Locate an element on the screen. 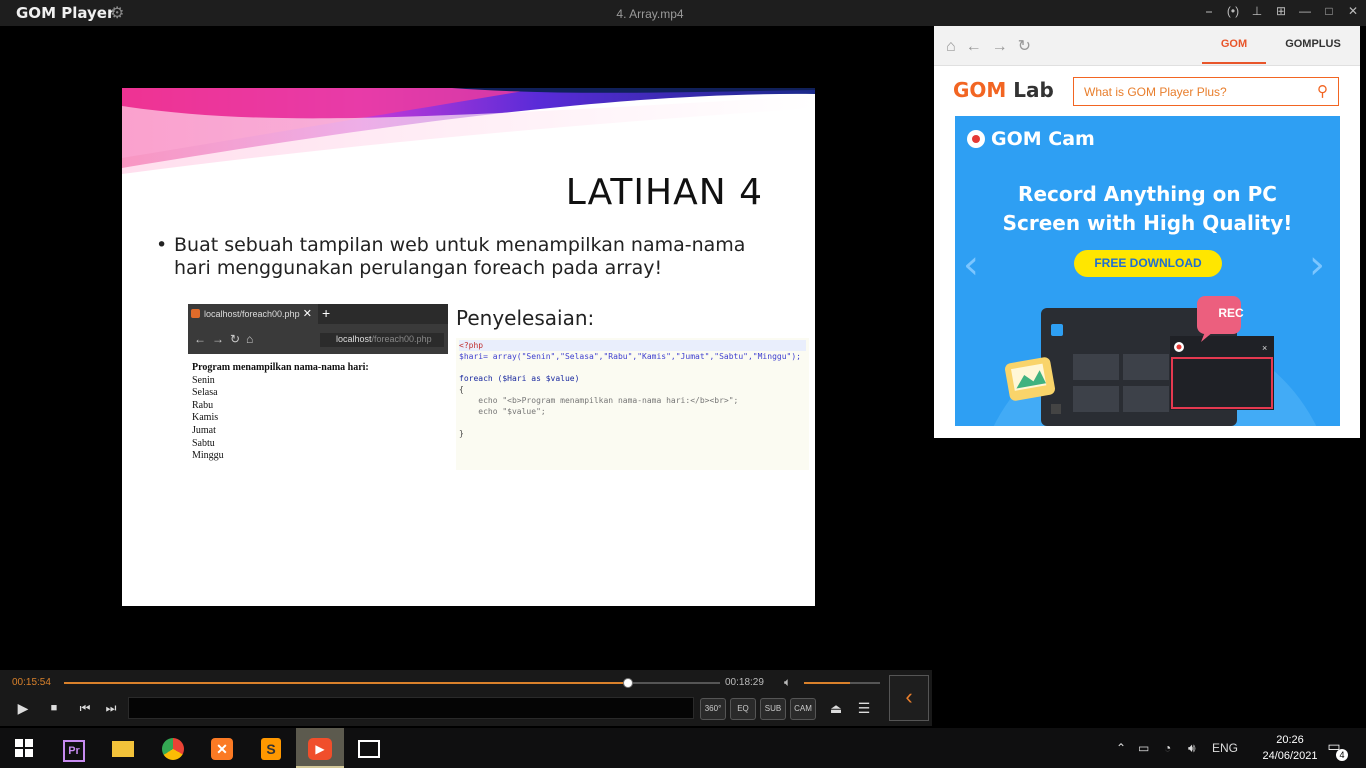  volume-fill is located at coordinates (827, 683).